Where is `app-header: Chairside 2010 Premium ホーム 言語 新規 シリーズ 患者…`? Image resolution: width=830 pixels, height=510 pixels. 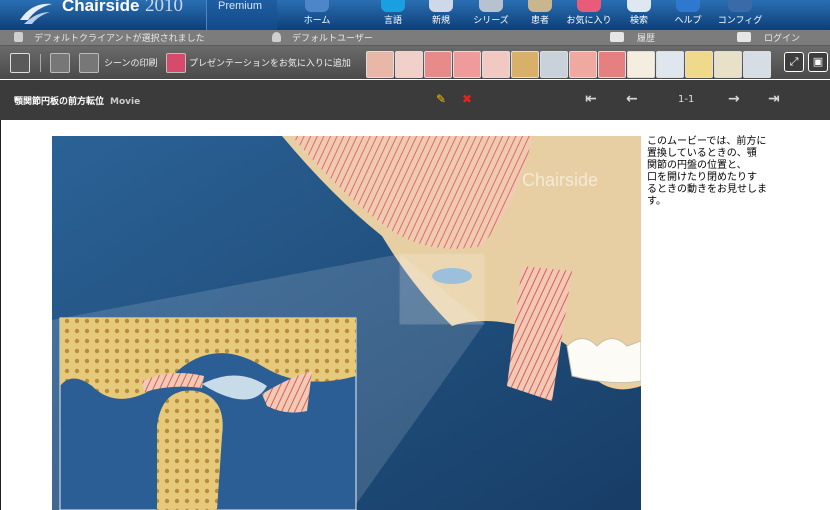
app-header: Chairside 2010 Premium ホーム 言語 新規 シリーズ 患者… is located at coordinates (415, 15).